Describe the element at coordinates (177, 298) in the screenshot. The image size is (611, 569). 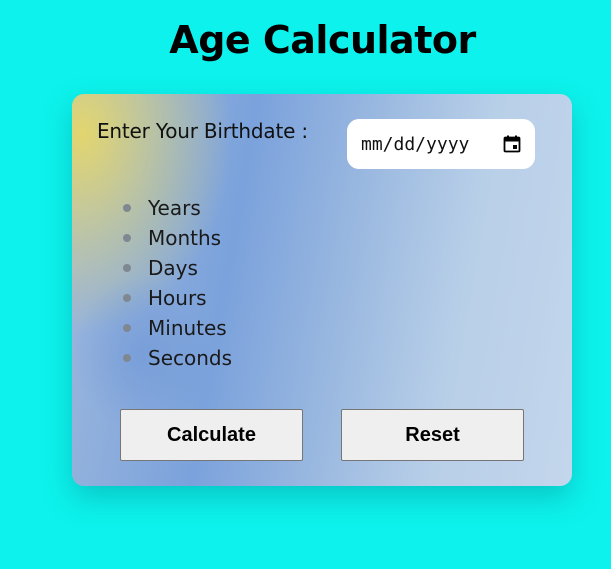
I see `list-item-hours: Hours` at that location.